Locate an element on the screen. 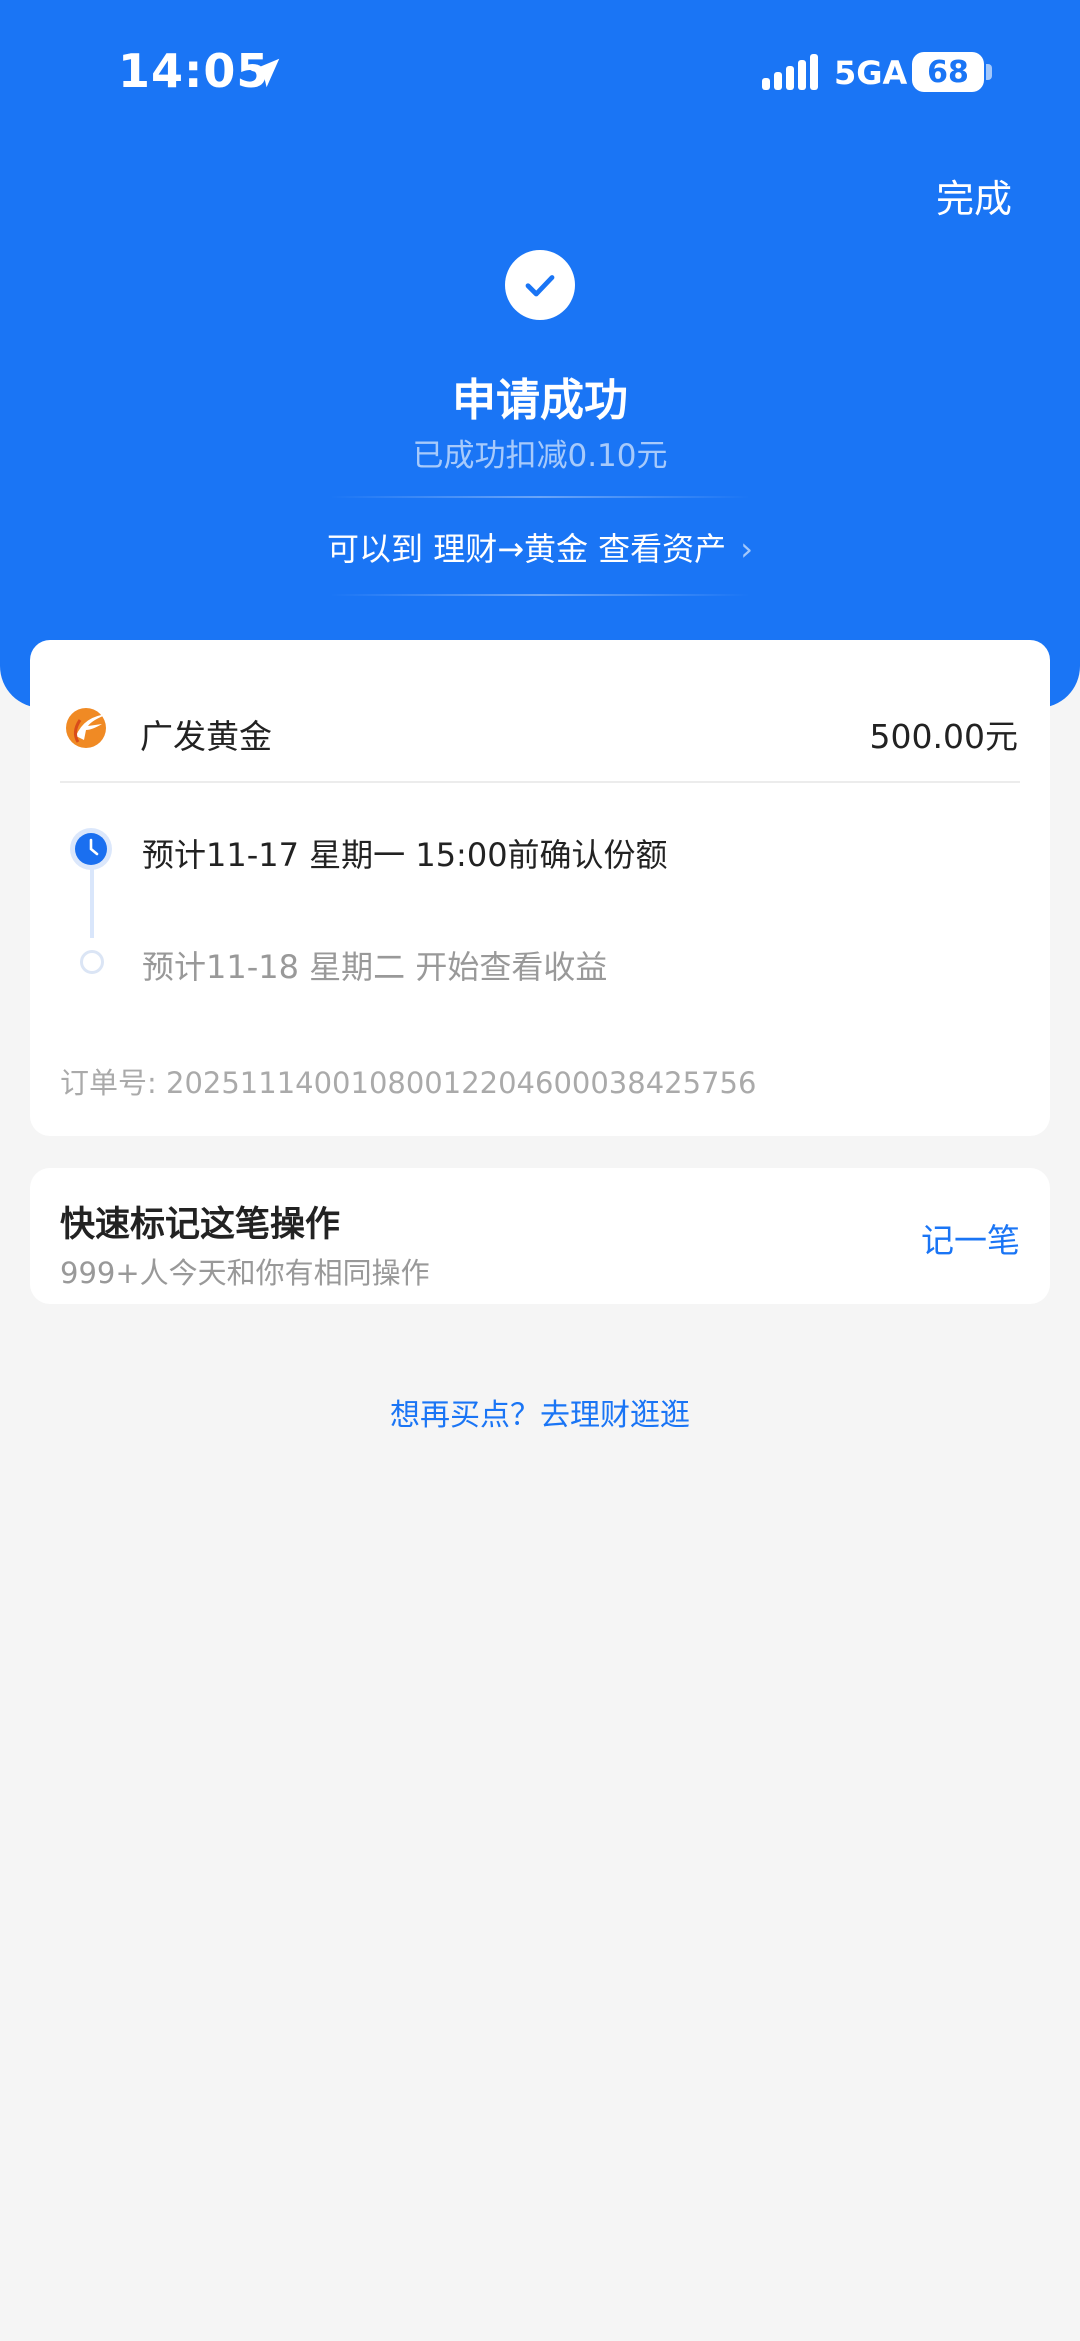  battery-cap is located at coordinates (989, 72).